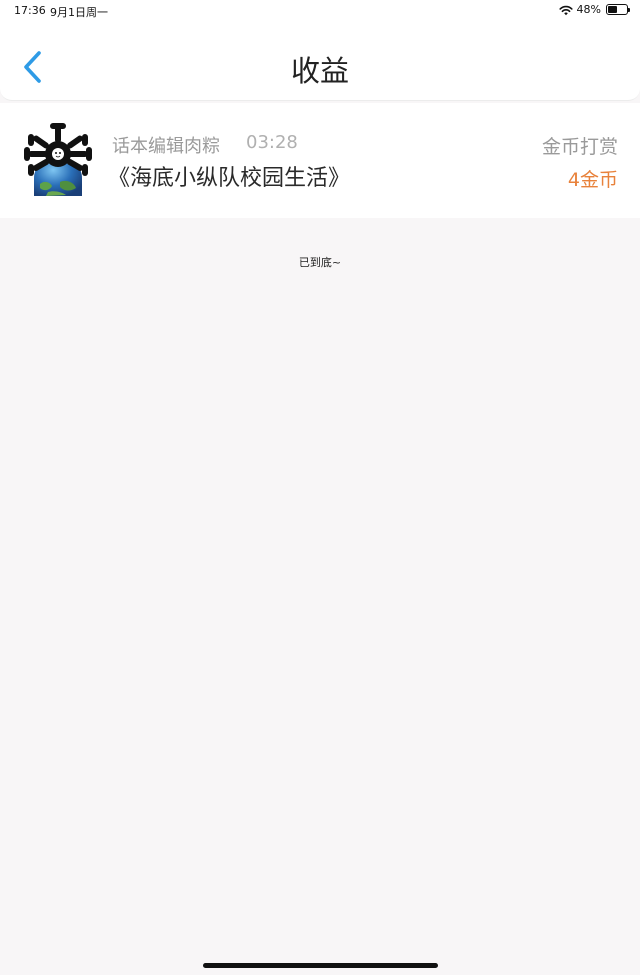  What do you see at coordinates (58, 159) in the screenshot?
I see `avatar` at bounding box center [58, 159].